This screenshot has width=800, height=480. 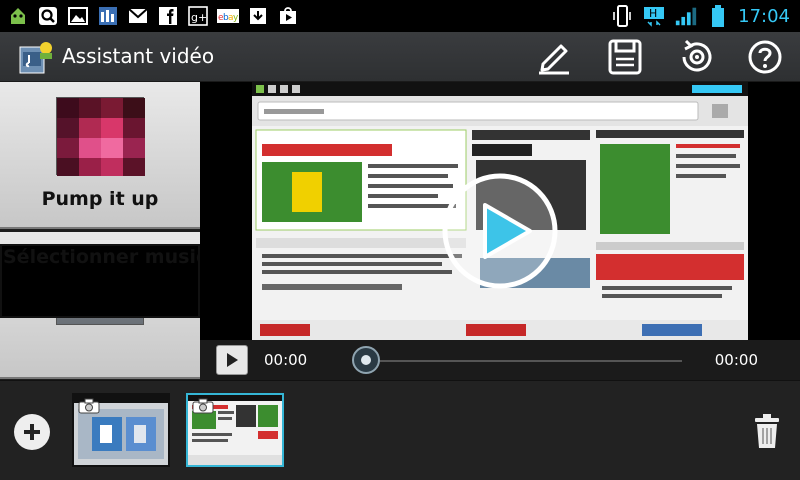 What do you see at coordinates (258, 16) in the screenshot?
I see `download-icon` at bounding box center [258, 16].